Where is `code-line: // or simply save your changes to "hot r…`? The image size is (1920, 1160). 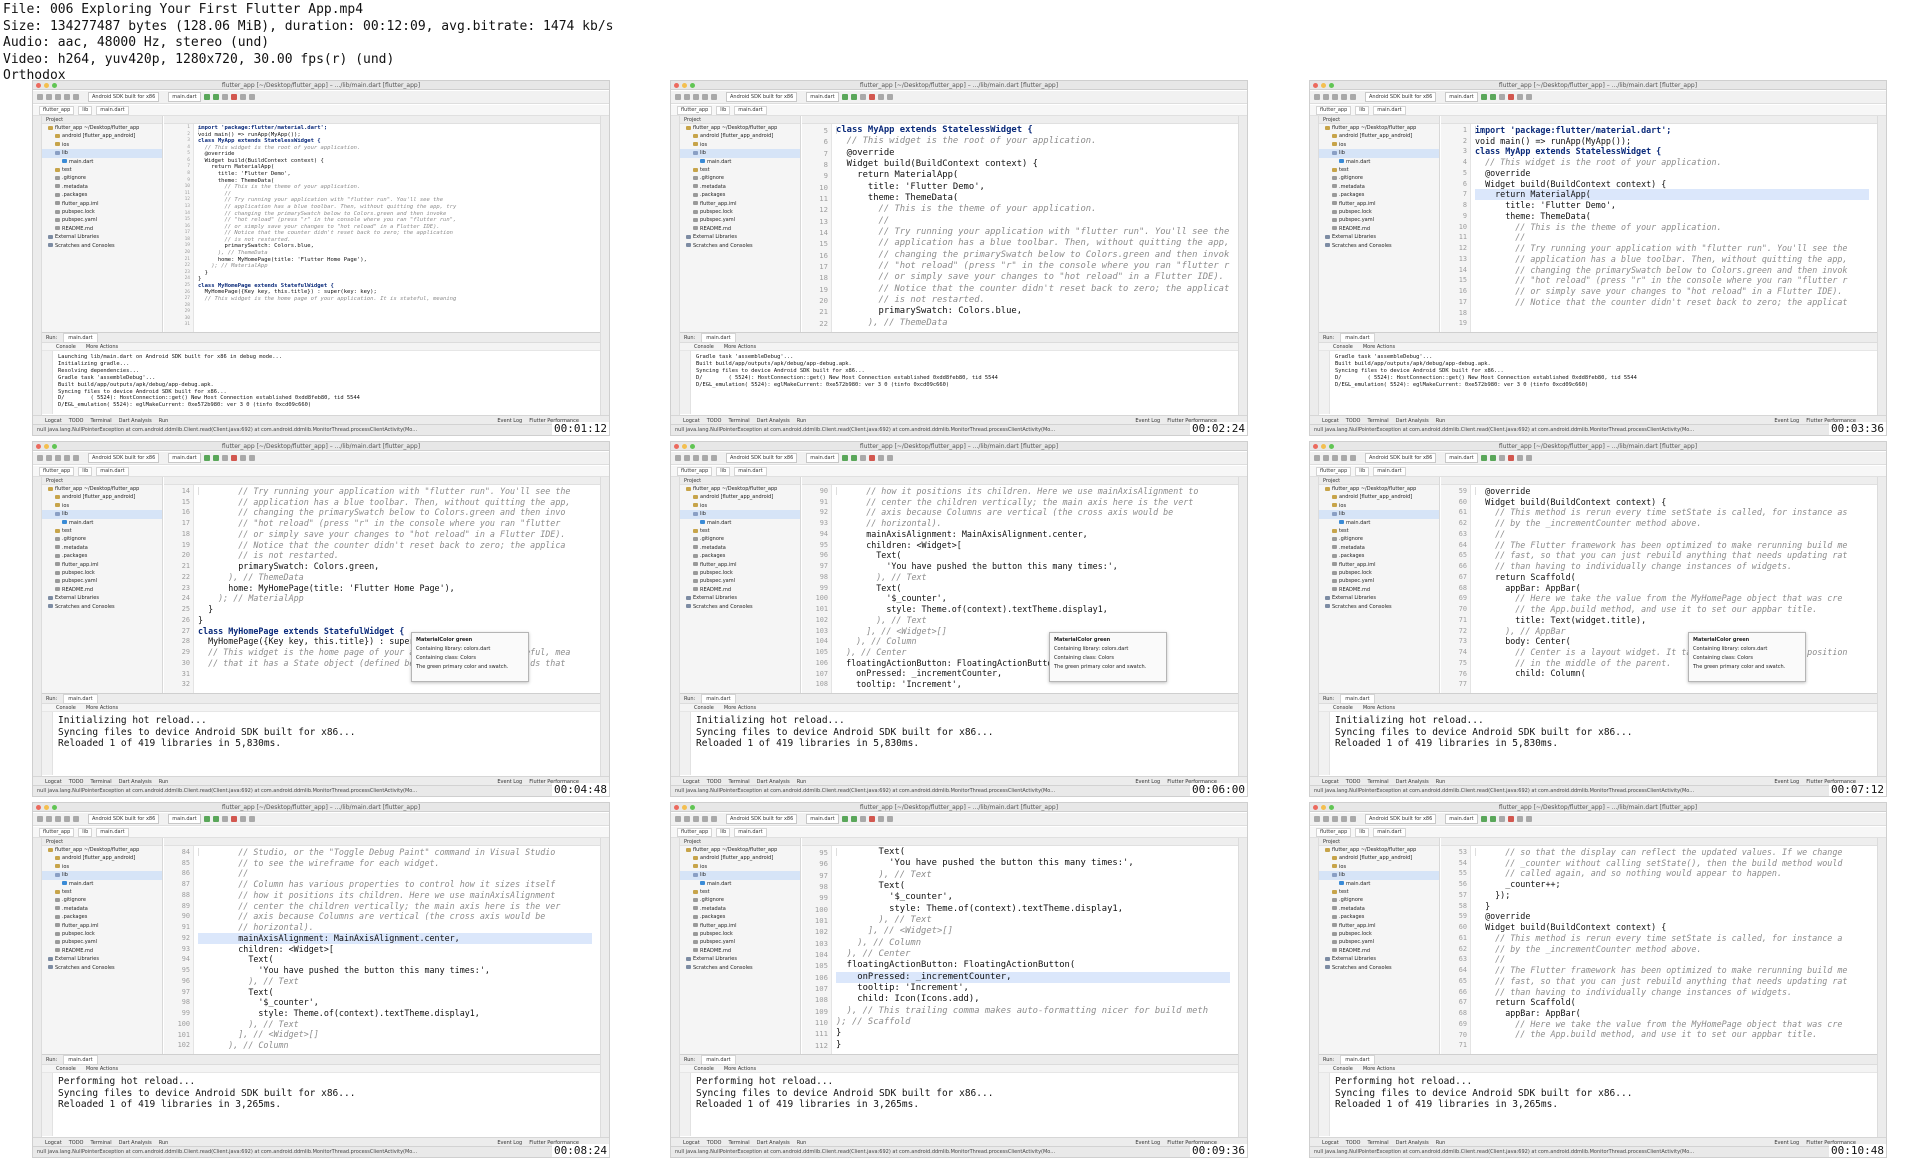 code-line: // or simply save your changes to "hot r… is located at coordinates (395, 534).